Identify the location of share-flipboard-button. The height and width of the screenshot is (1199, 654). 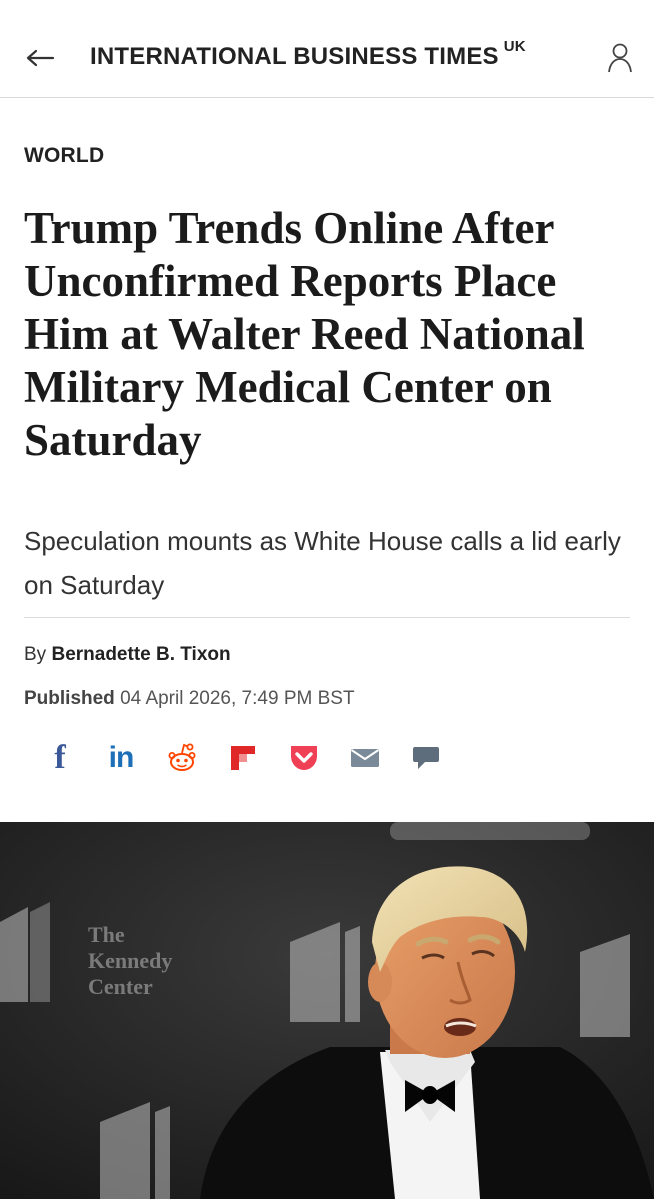
(243, 758).